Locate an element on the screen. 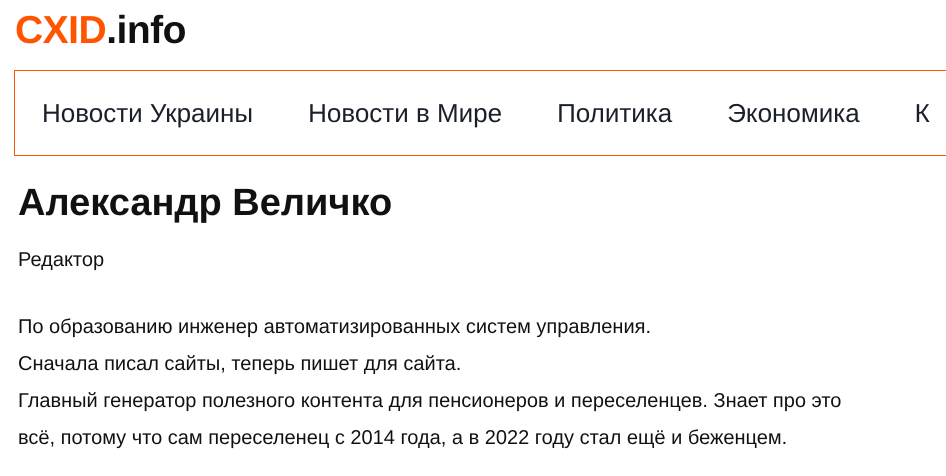 This screenshot has width=946, height=476. nav-link: Политика is located at coordinates (614, 113).